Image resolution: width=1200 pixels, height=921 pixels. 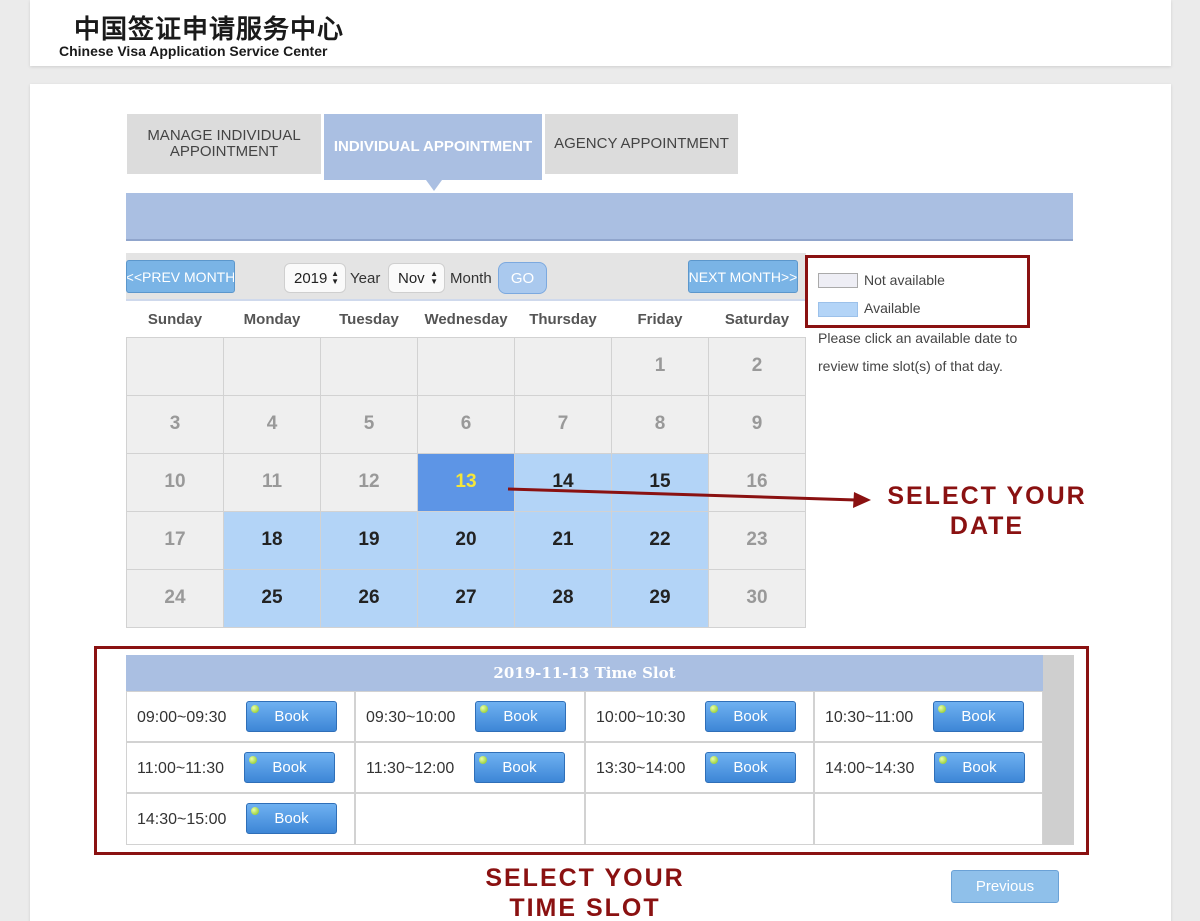 I want to click on month-label: Month, so click(x=471, y=278).